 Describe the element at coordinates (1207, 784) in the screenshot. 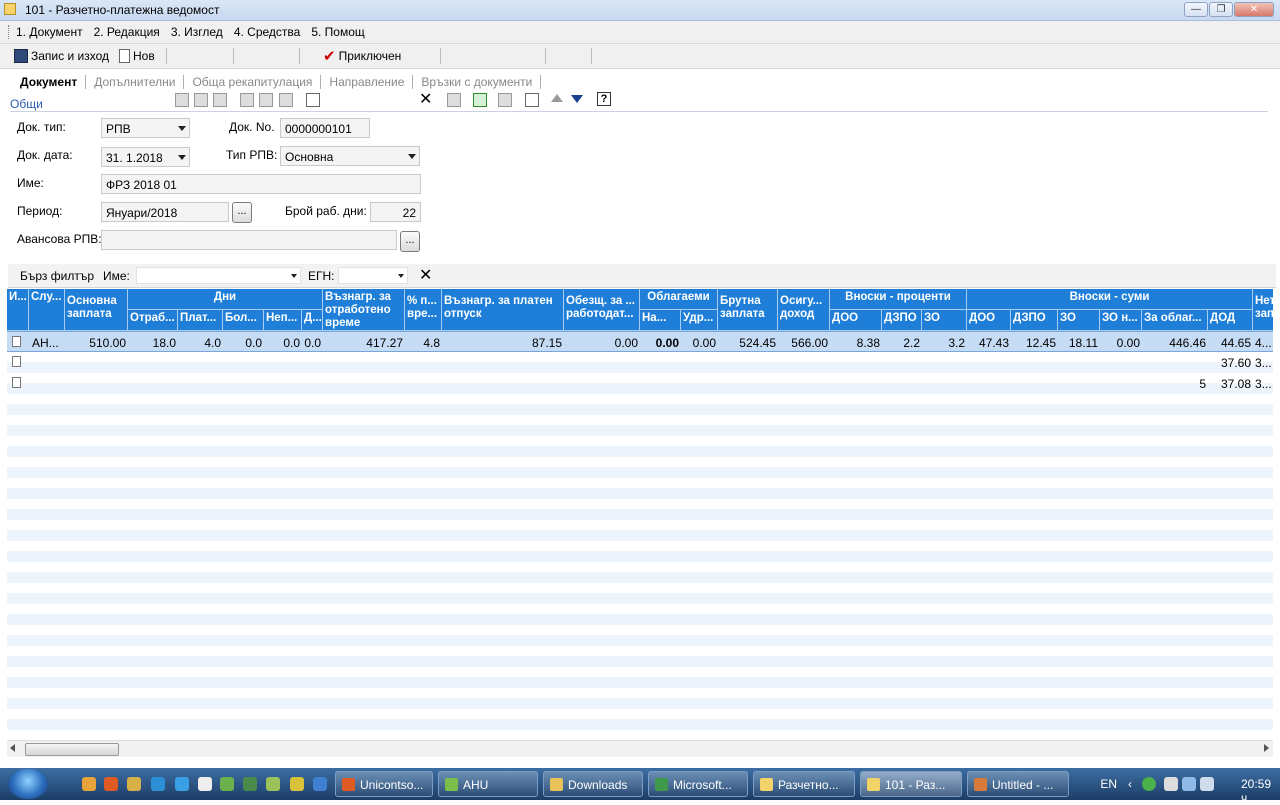

I see `volume-icon` at that location.